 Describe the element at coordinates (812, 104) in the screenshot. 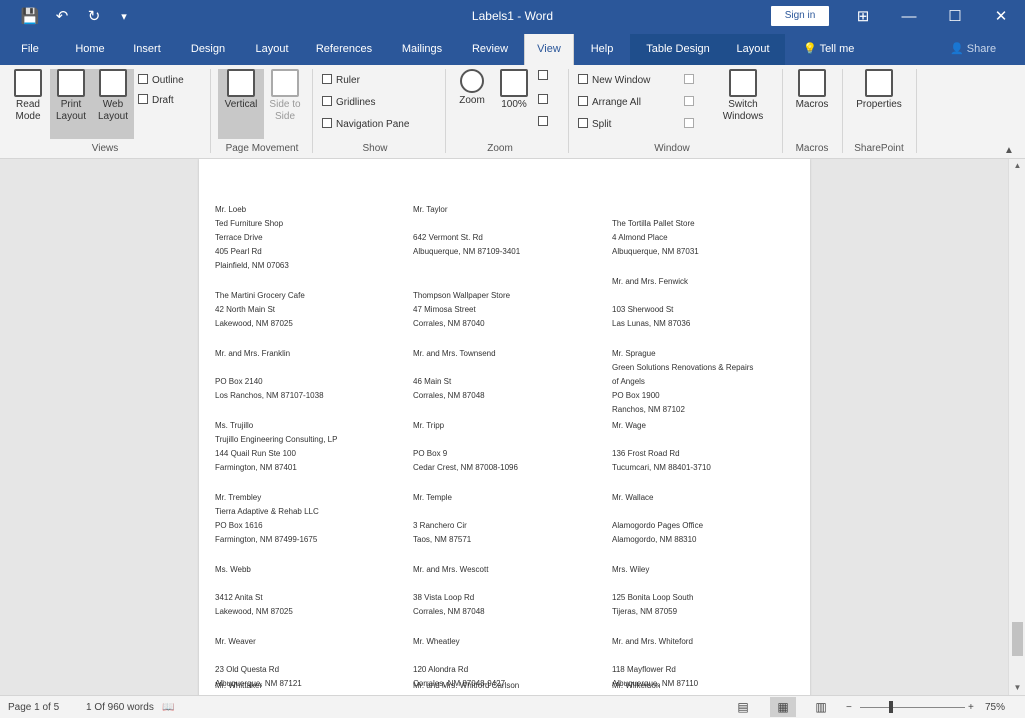

I see `macros-button: Macros` at that location.